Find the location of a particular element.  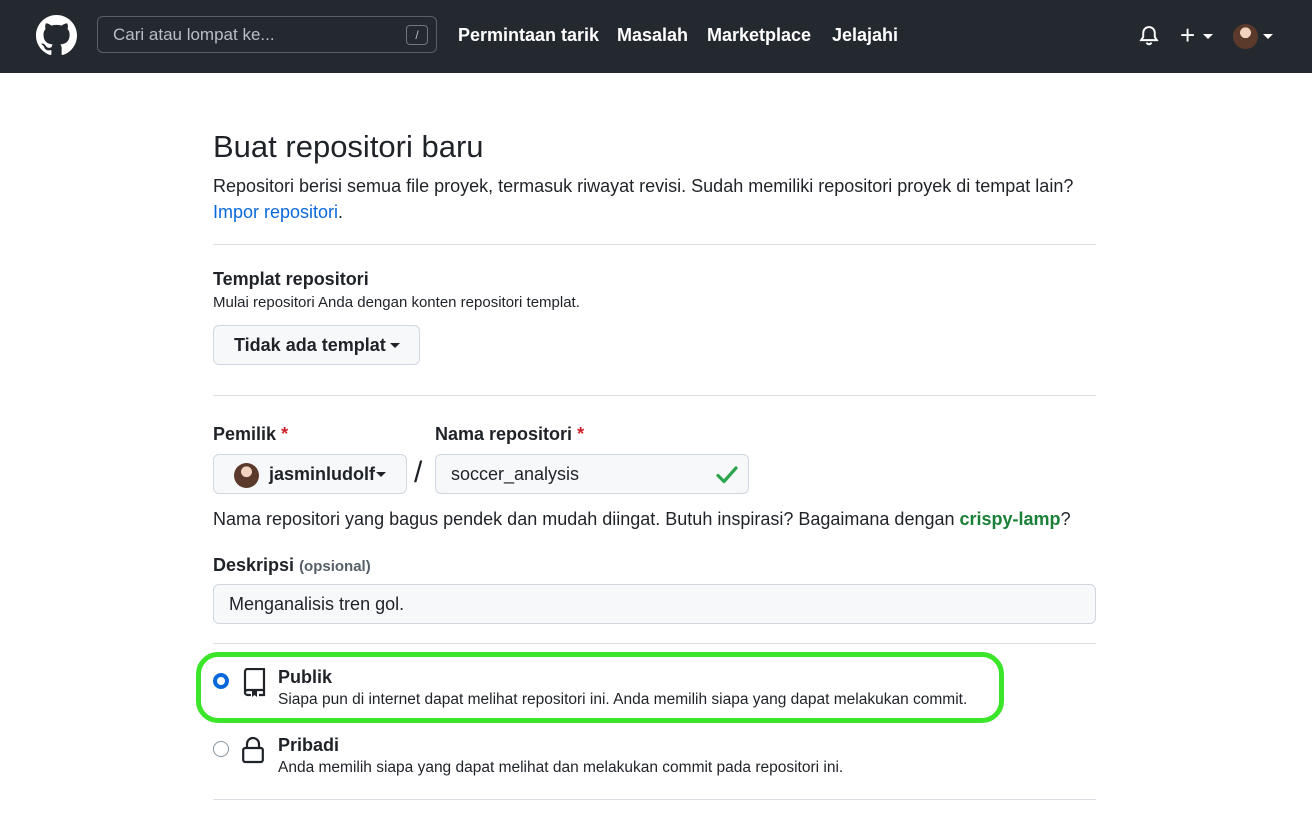

create-new-caret-icon is located at coordinates (1208, 36).